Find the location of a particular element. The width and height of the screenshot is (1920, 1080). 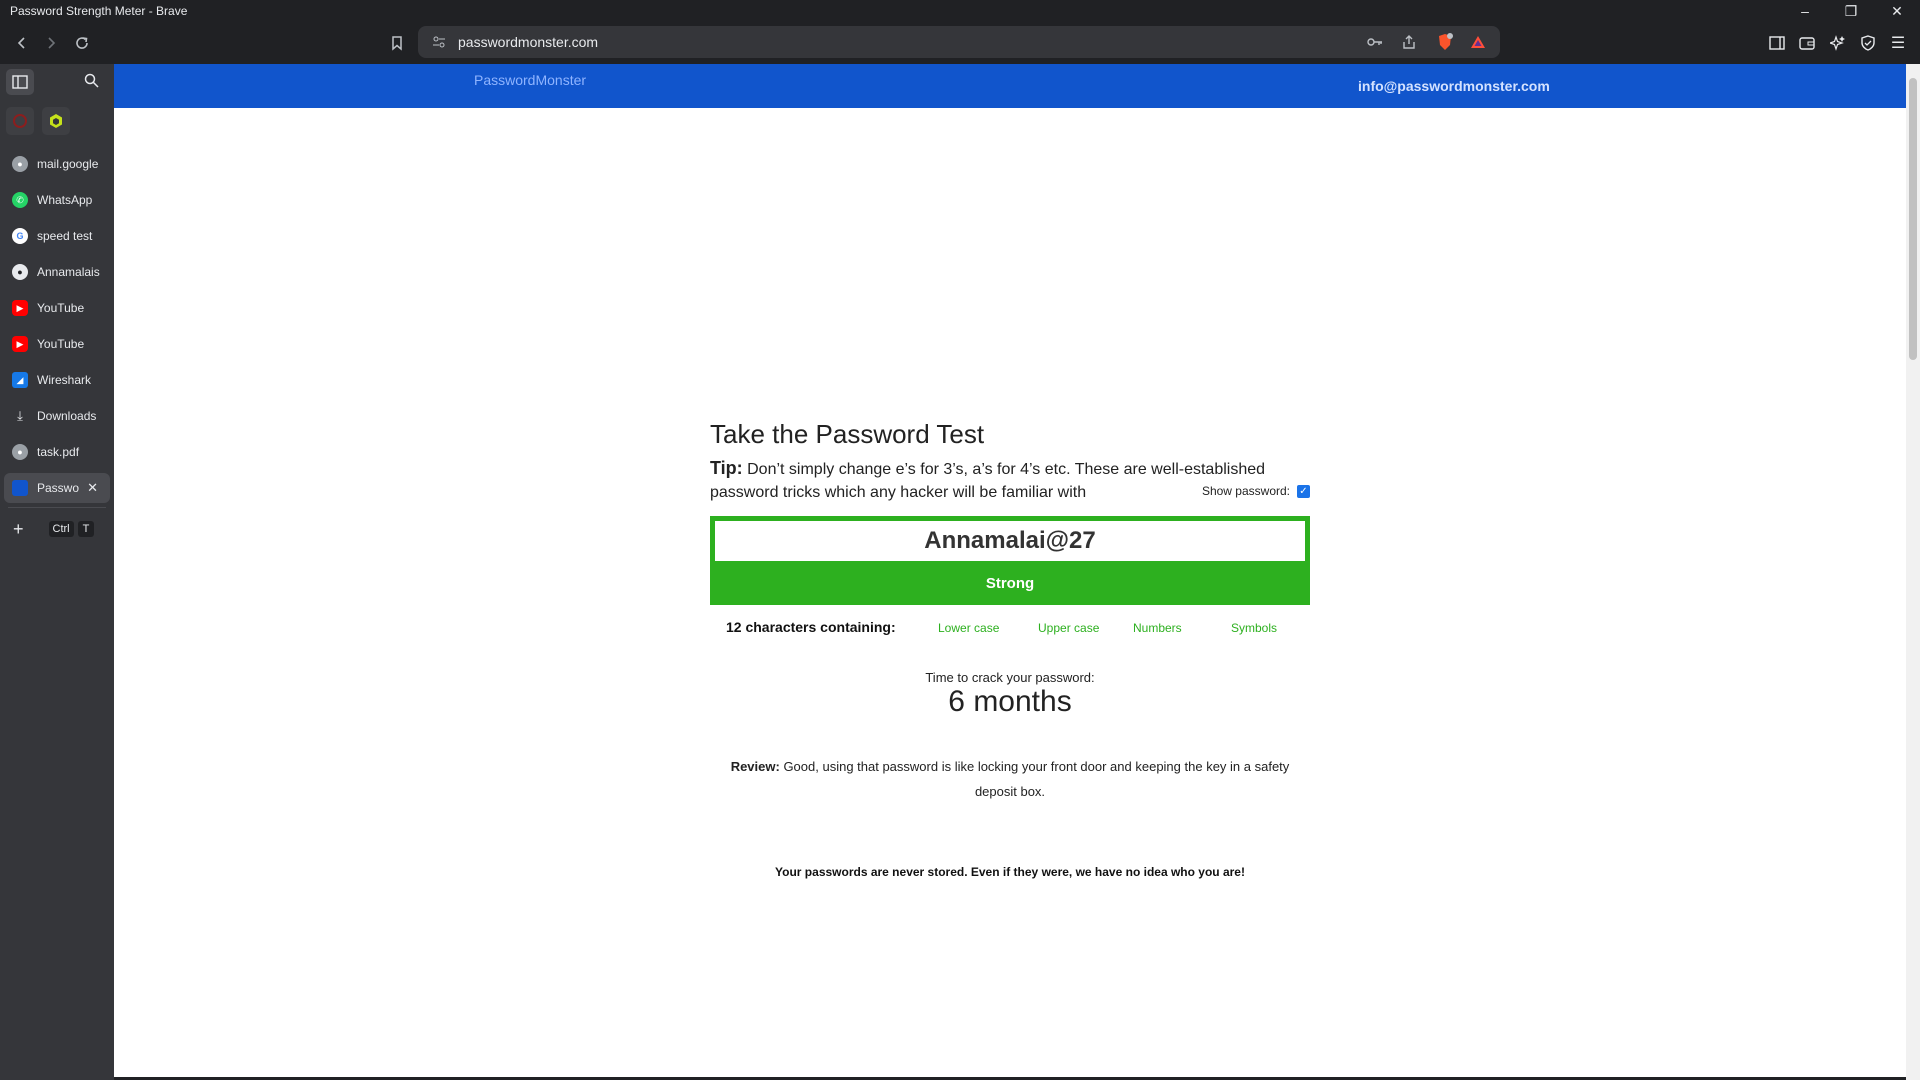

search-tabs-button is located at coordinates (91, 83).